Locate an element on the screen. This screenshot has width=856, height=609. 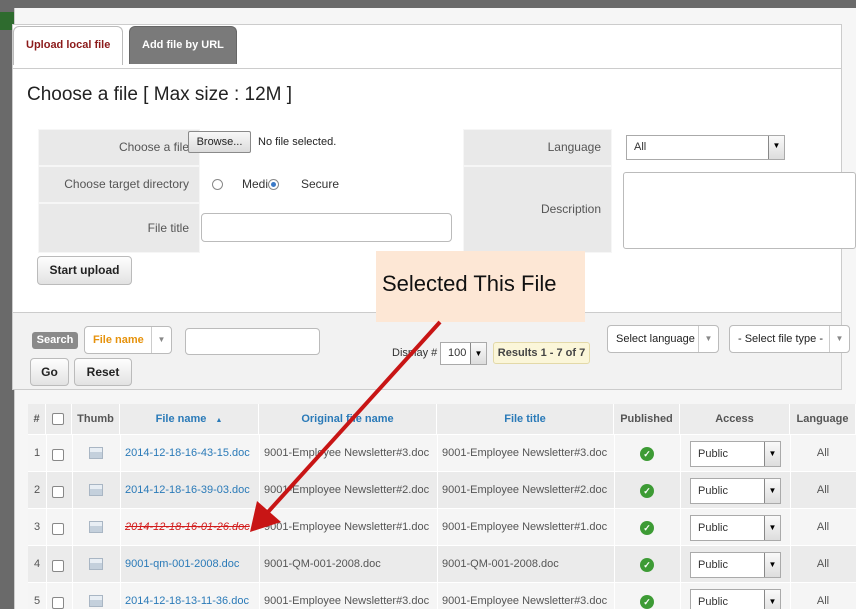
row-number: 4 is located at coordinates (37, 564).